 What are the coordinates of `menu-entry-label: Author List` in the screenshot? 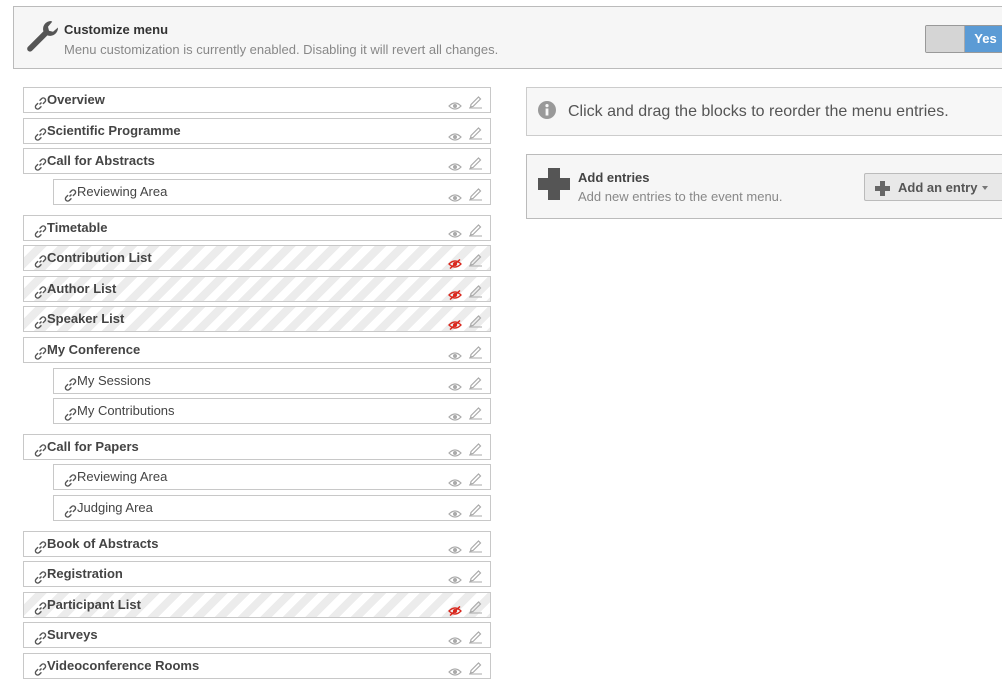 It's located at (82, 288).